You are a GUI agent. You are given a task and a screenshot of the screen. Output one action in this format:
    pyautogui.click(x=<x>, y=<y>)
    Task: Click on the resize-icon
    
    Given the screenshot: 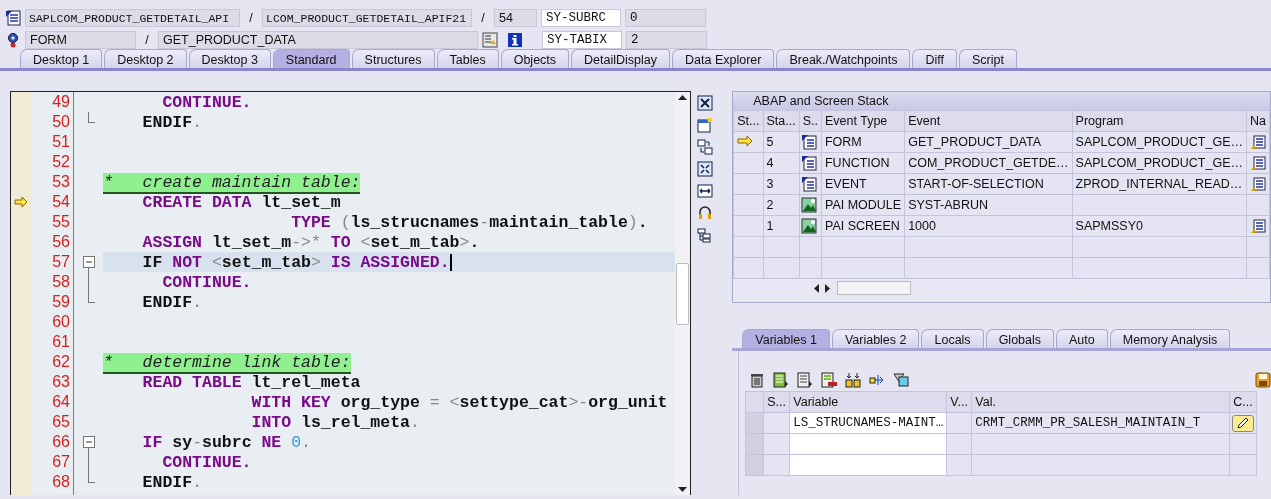 What is the action you would take?
    pyautogui.click(x=704, y=191)
    